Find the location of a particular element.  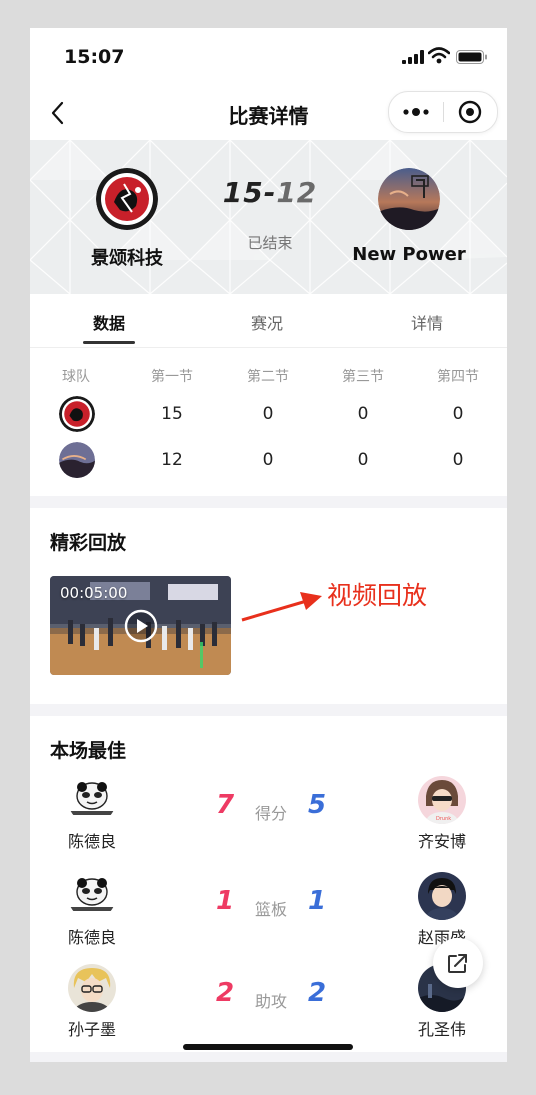

match-header: 景颂科技 15-12 已结束 New Power is located at coordinates (268, 217).